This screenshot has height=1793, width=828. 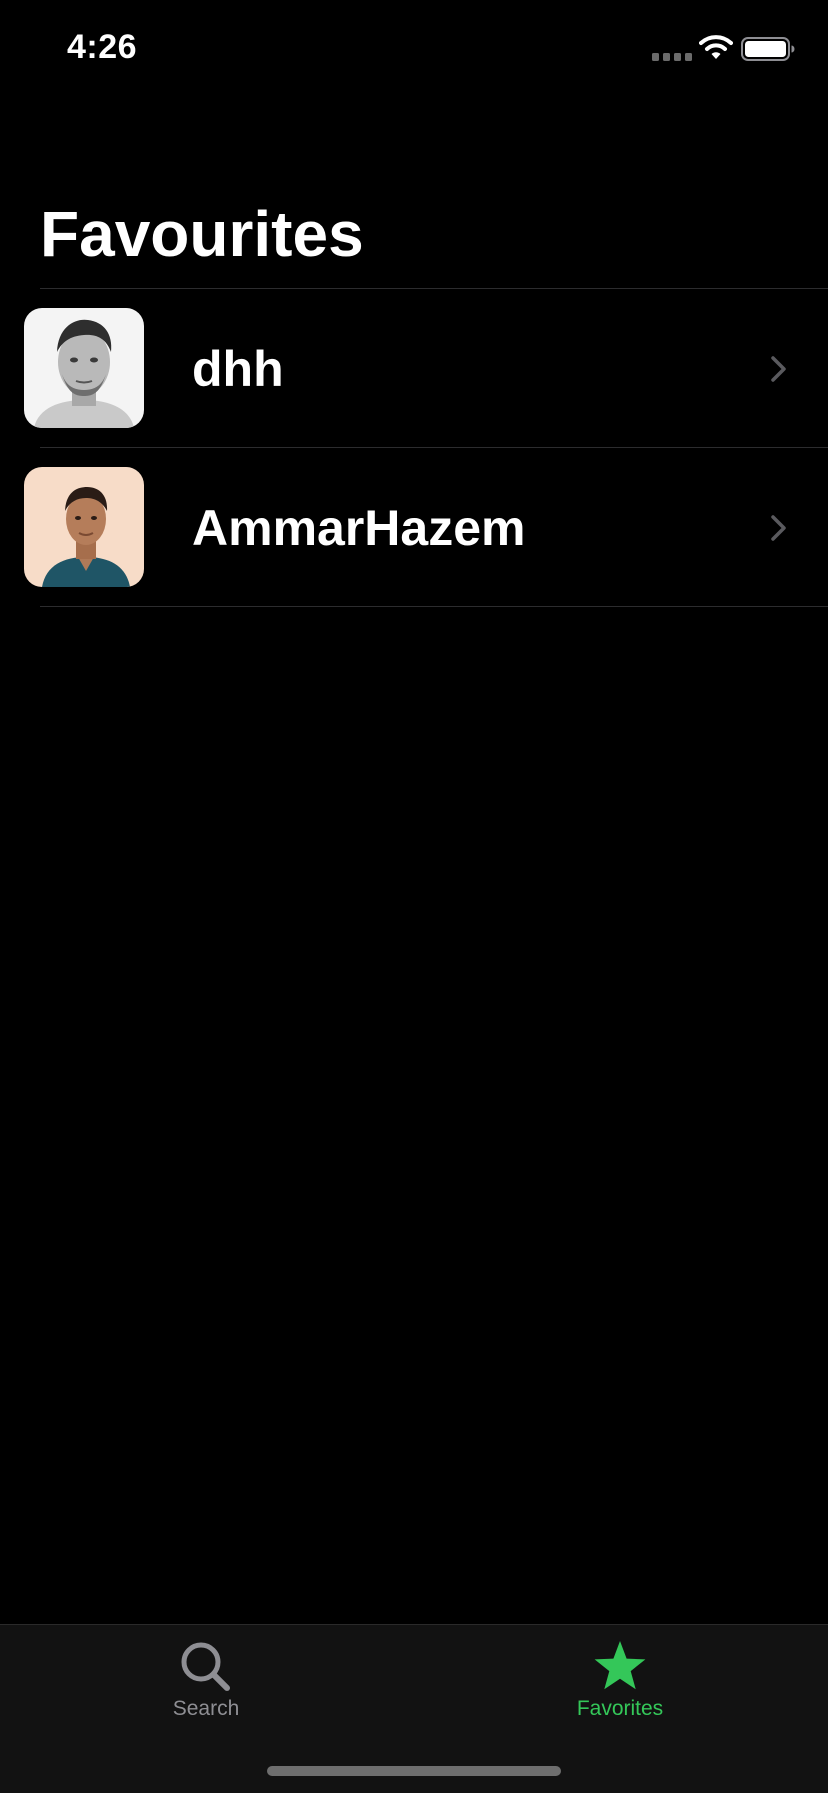 I want to click on status-time: 4:26, so click(x=102, y=47).